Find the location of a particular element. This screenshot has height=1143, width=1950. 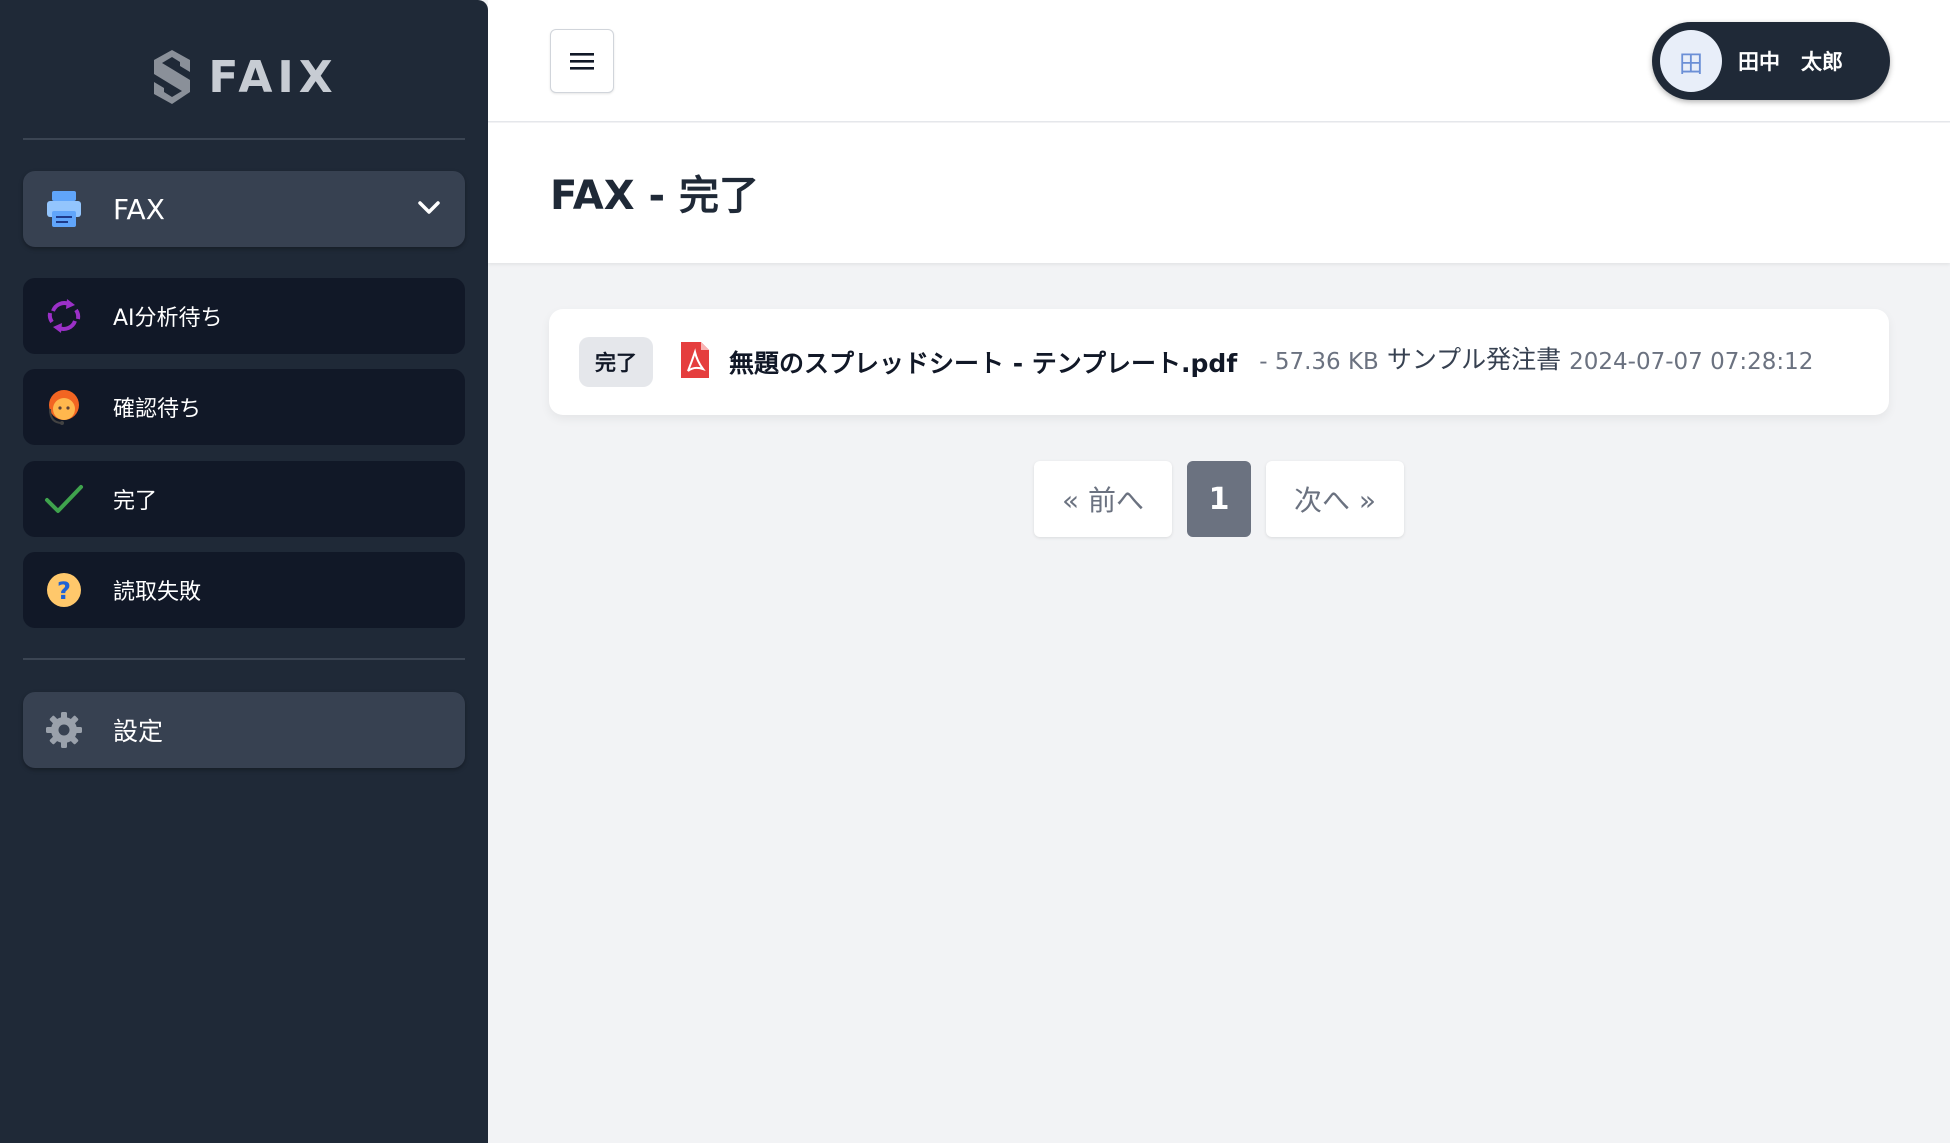

sidebar-item-label: 設定 is located at coordinates (138, 731).